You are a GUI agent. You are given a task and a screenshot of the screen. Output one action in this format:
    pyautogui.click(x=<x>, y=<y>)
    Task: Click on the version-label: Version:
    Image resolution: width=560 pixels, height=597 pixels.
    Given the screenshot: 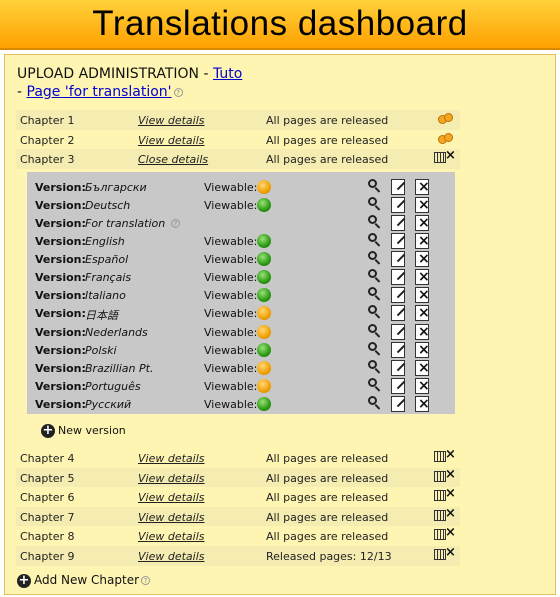 What is the action you would take?
    pyautogui.click(x=60, y=296)
    